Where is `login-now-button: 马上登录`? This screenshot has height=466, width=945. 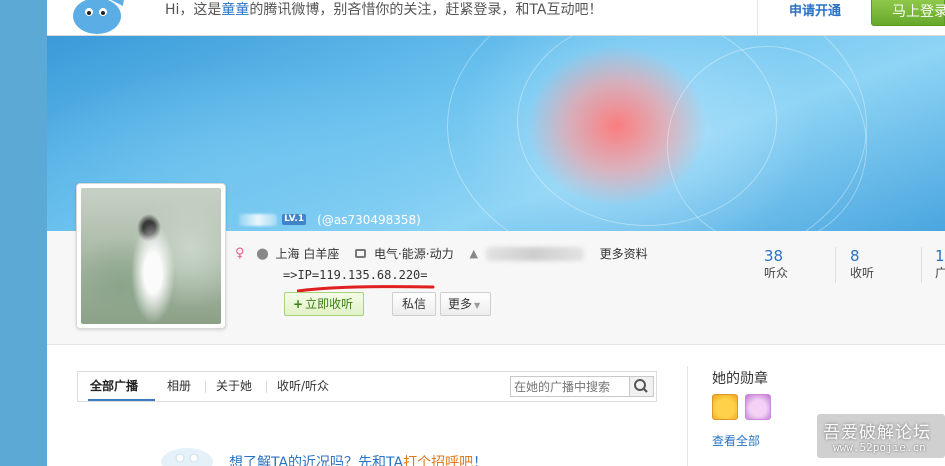
login-now-button: 马上登录 is located at coordinates (908, 13).